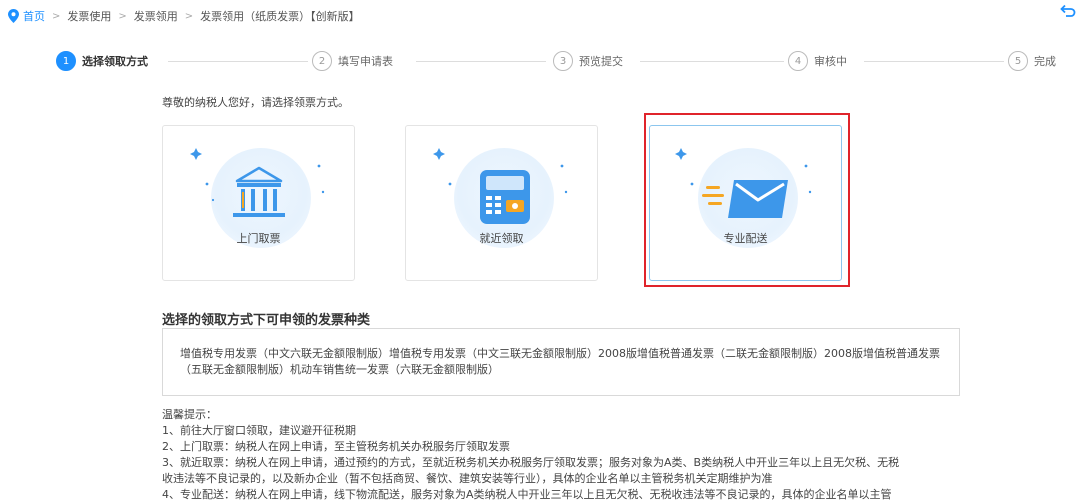 This screenshot has height=500, width=1080. Describe the element at coordinates (500, 186) in the screenshot. I see `invoice-terminal-icon` at that location.